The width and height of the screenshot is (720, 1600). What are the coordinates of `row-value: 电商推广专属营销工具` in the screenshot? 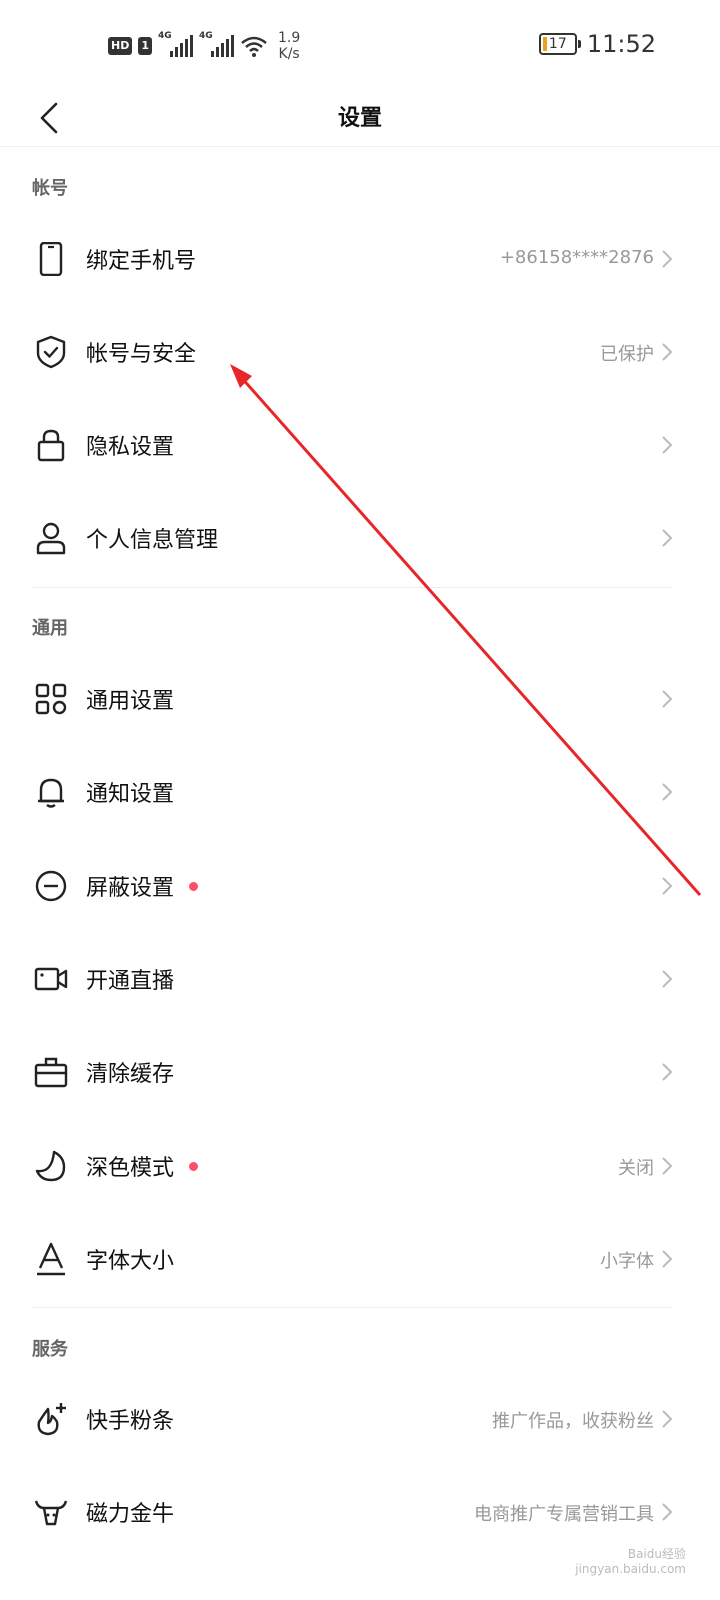 It's located at (564, 1514).